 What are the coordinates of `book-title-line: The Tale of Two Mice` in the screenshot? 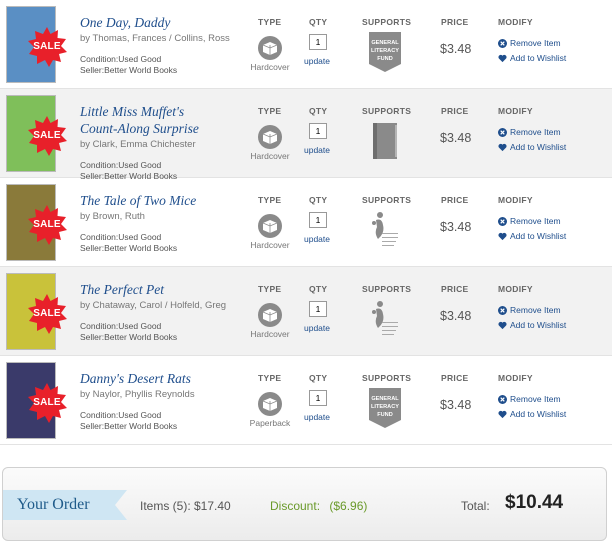 It's located at (165, 200).